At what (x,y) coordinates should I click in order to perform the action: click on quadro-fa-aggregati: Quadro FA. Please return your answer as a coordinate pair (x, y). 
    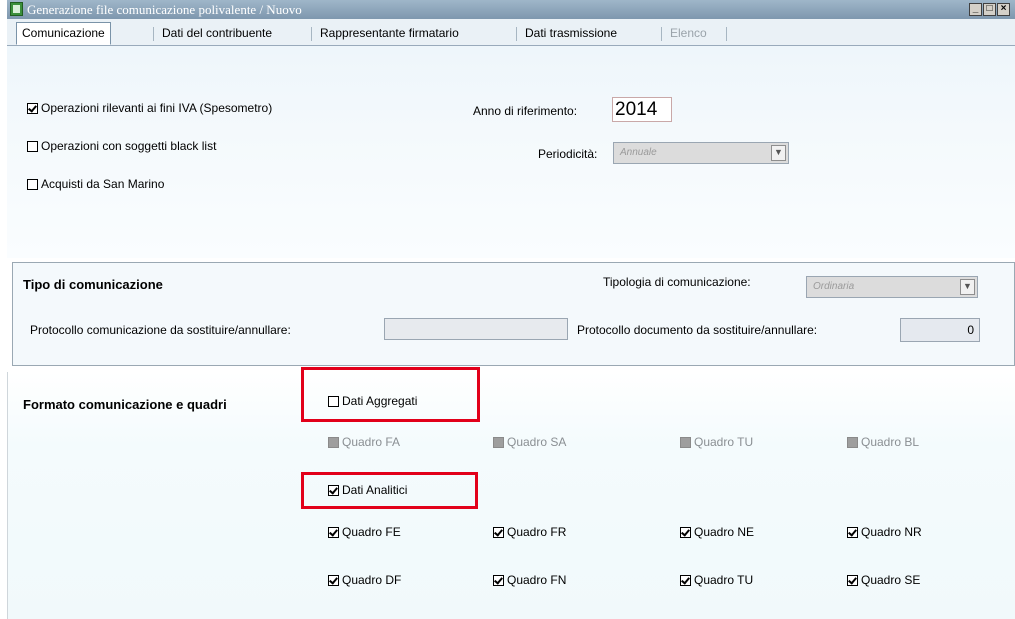
    Looking at the image, I should click on (364, 442).